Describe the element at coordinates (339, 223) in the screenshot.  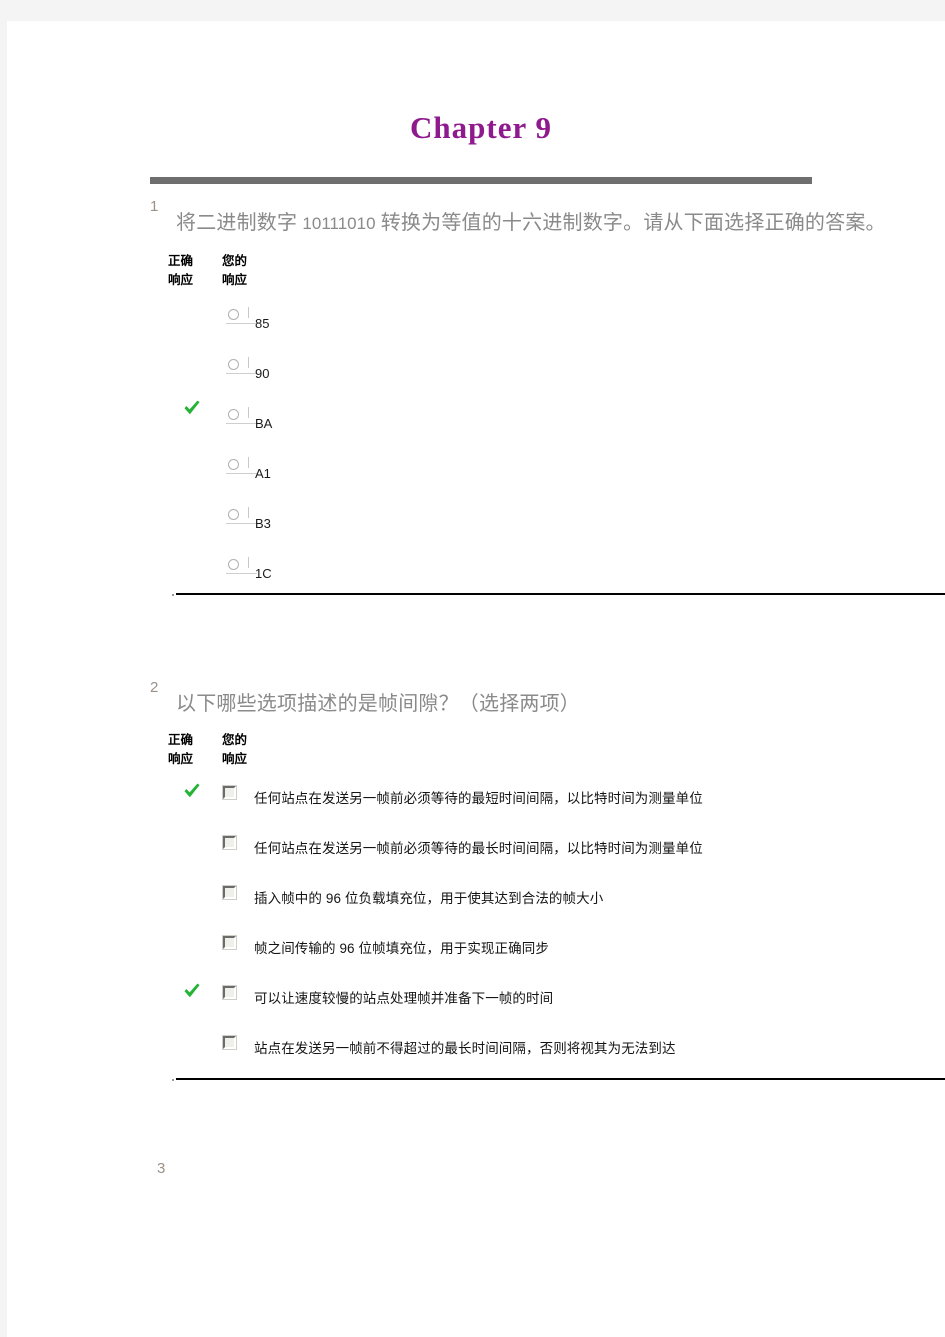
I see `question-1-binary-value: 10111010` at that location.